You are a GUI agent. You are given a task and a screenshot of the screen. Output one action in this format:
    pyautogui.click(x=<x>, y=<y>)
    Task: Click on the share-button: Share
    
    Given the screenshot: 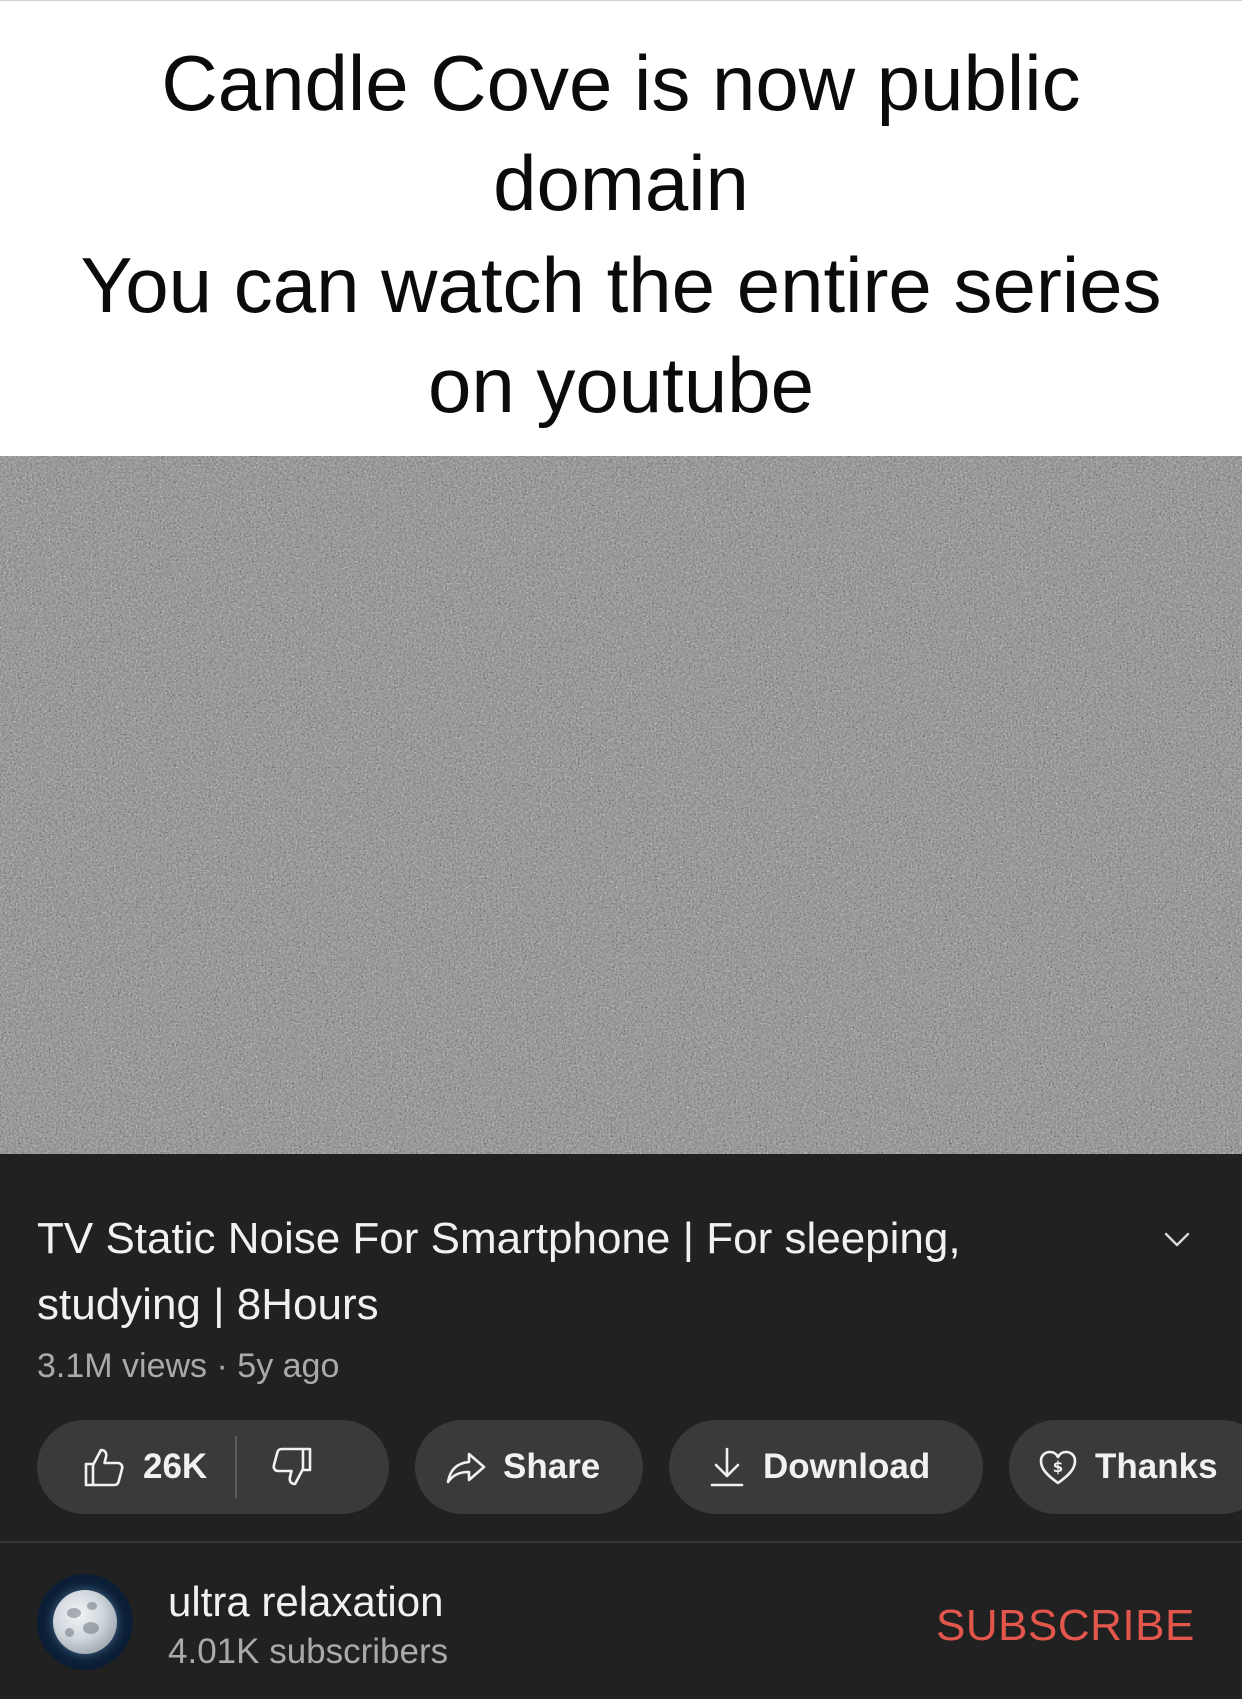 What is the action you would take?
    pyautogui.click(x=529, y=1467)
    